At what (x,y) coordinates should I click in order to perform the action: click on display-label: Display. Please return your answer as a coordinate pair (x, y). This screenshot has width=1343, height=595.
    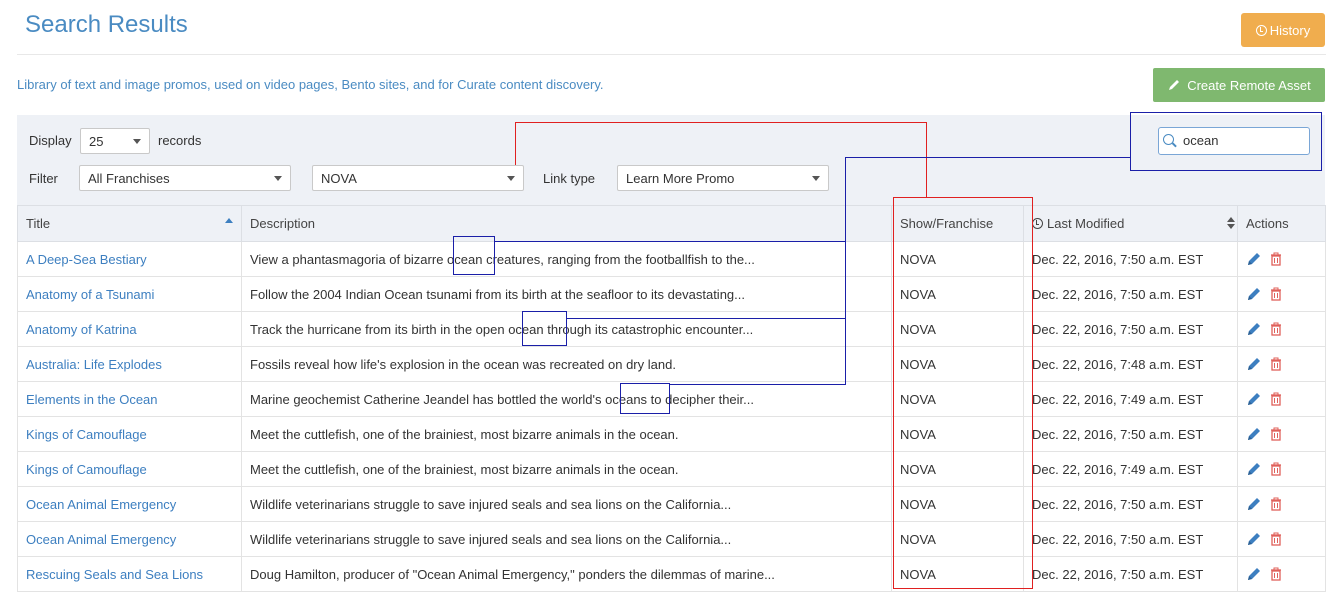
    Looking at the image, I should click on (50, 140).